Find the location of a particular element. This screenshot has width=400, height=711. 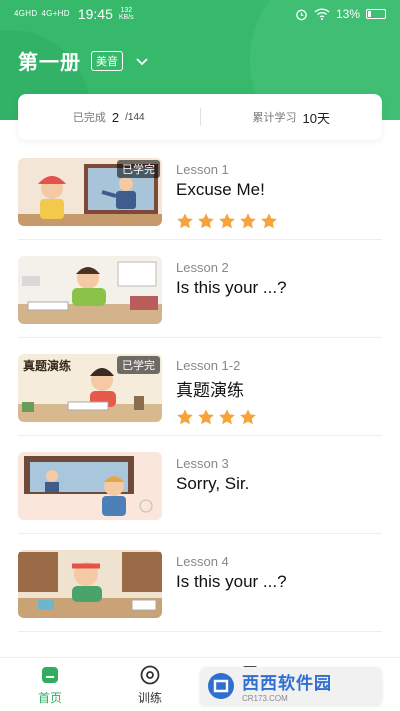

lesson-item: 已学完 Lesson 1 Excuse Me! is located at coordinates (200, 191).